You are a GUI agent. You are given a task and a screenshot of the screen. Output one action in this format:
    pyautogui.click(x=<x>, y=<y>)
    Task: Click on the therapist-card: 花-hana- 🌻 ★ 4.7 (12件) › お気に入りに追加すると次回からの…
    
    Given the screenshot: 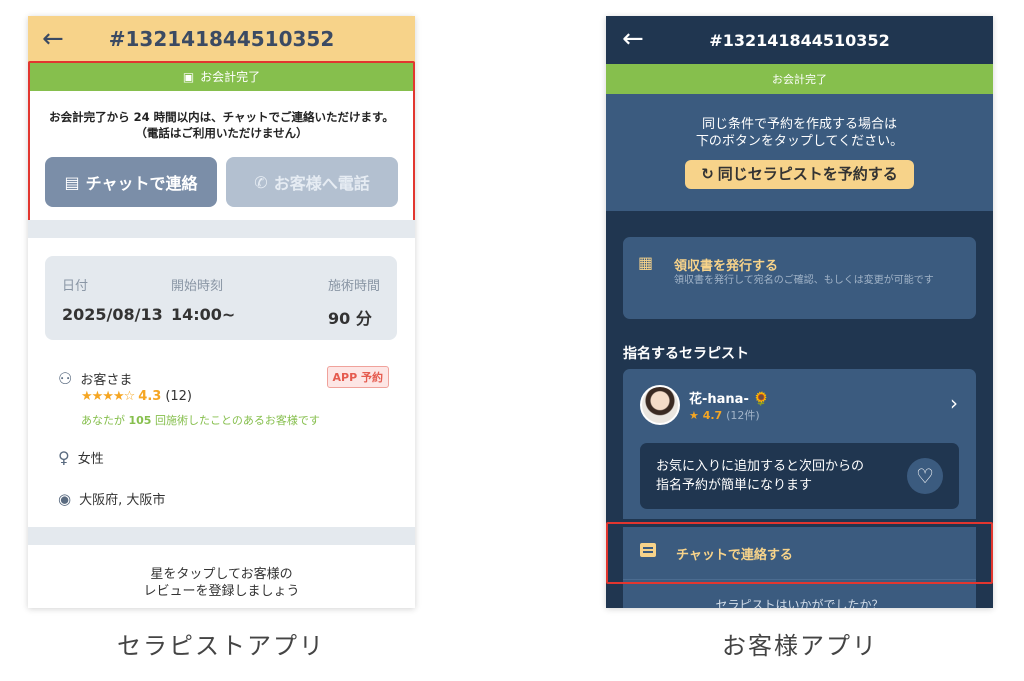 What is the action you would take?
    pyautogui.click(x=799, y=444)
    